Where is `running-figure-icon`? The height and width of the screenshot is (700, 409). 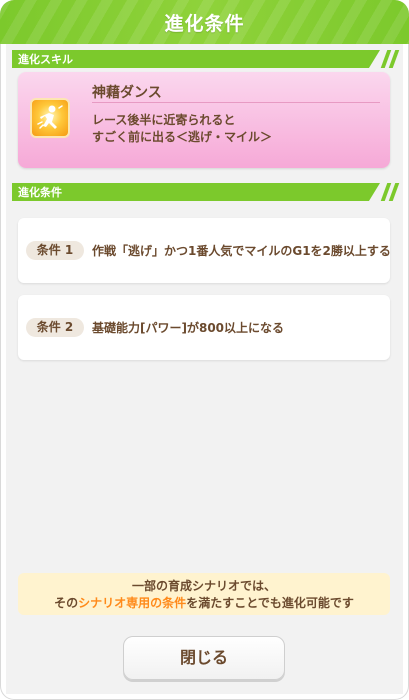
running-figure-icon is located at coordinates (50, 118).